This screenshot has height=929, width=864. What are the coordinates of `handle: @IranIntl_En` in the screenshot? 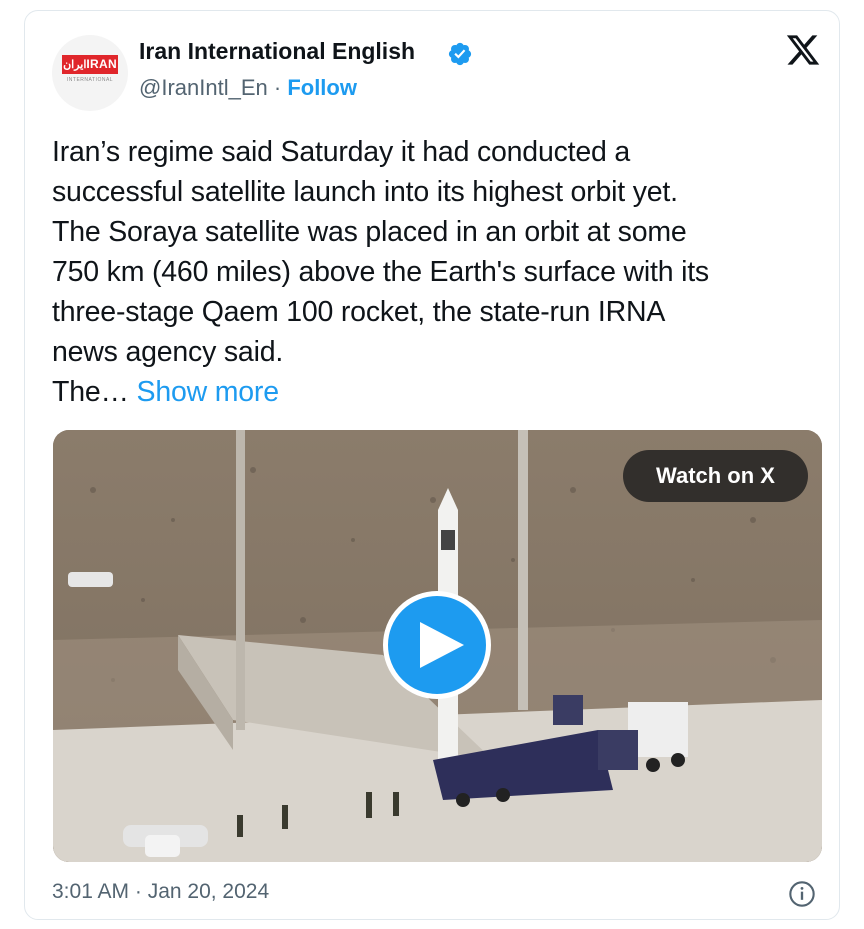 It's located at (203, 87).